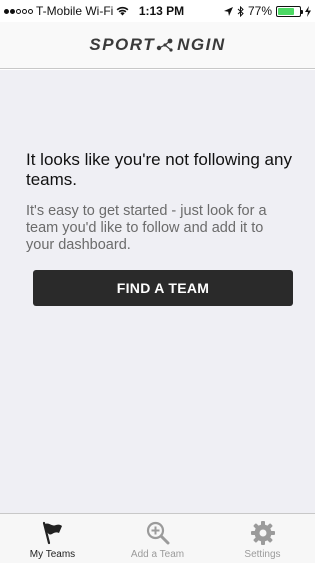 The width and height of the screenshot is (320, 563). Describe the element at coordinates (161, 11) in the screenshot. I see `status-time: 1:13 PM` at that location.